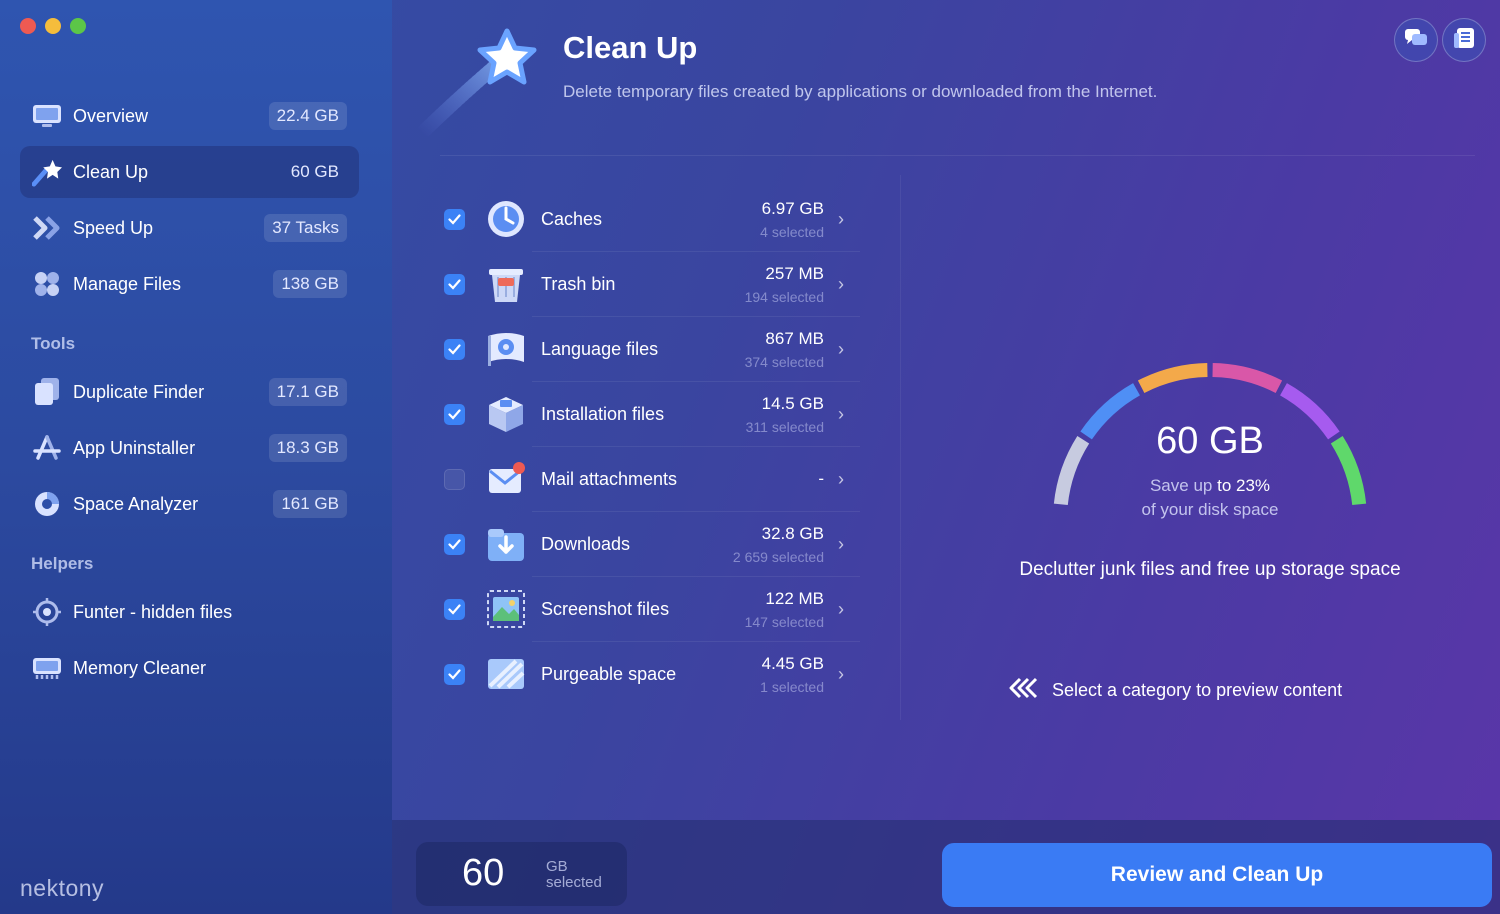 The height and width of the screenshot is (914, 1500). I want to click on sidebar-item-duplicate-finder: Duplicate Finder 17.1 GB, so click(189, 392).